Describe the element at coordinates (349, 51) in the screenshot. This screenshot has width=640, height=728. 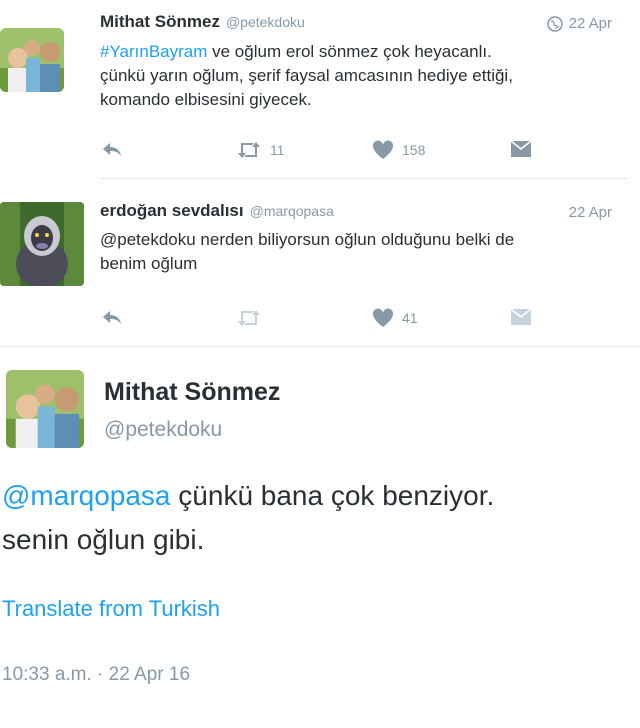
I see `tweet-text-line1: ve oğlum erol sönmez çok heyacanlı.` at that location.